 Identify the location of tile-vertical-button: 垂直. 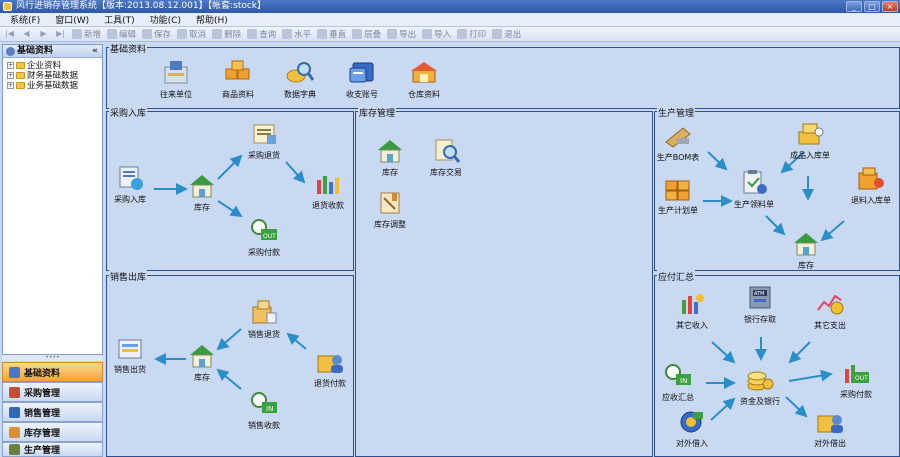
(331, 34).